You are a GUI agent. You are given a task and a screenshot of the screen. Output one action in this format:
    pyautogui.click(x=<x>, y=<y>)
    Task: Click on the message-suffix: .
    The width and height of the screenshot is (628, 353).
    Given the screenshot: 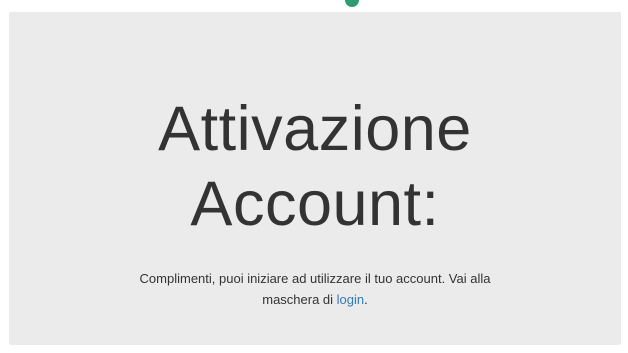 What is the action you would take?
    pyautogui.click(x=366, y=299)
    